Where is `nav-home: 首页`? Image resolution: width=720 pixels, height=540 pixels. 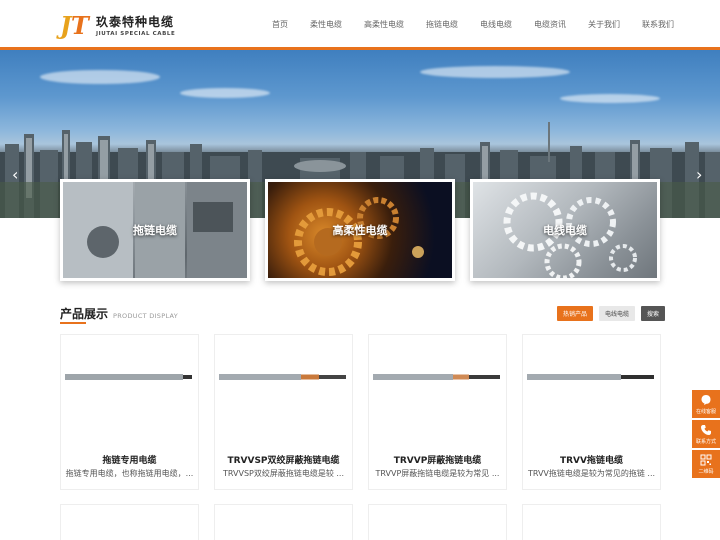
nav-home: 首页 is located at coordinates (280, 24).